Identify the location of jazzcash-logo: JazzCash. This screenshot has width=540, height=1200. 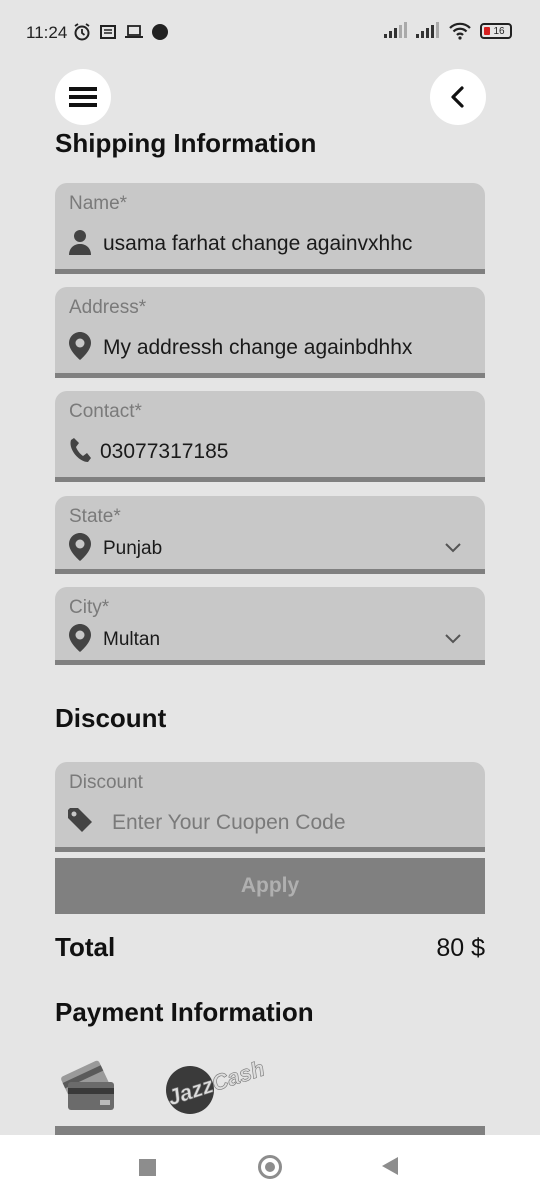
(220, 1085).